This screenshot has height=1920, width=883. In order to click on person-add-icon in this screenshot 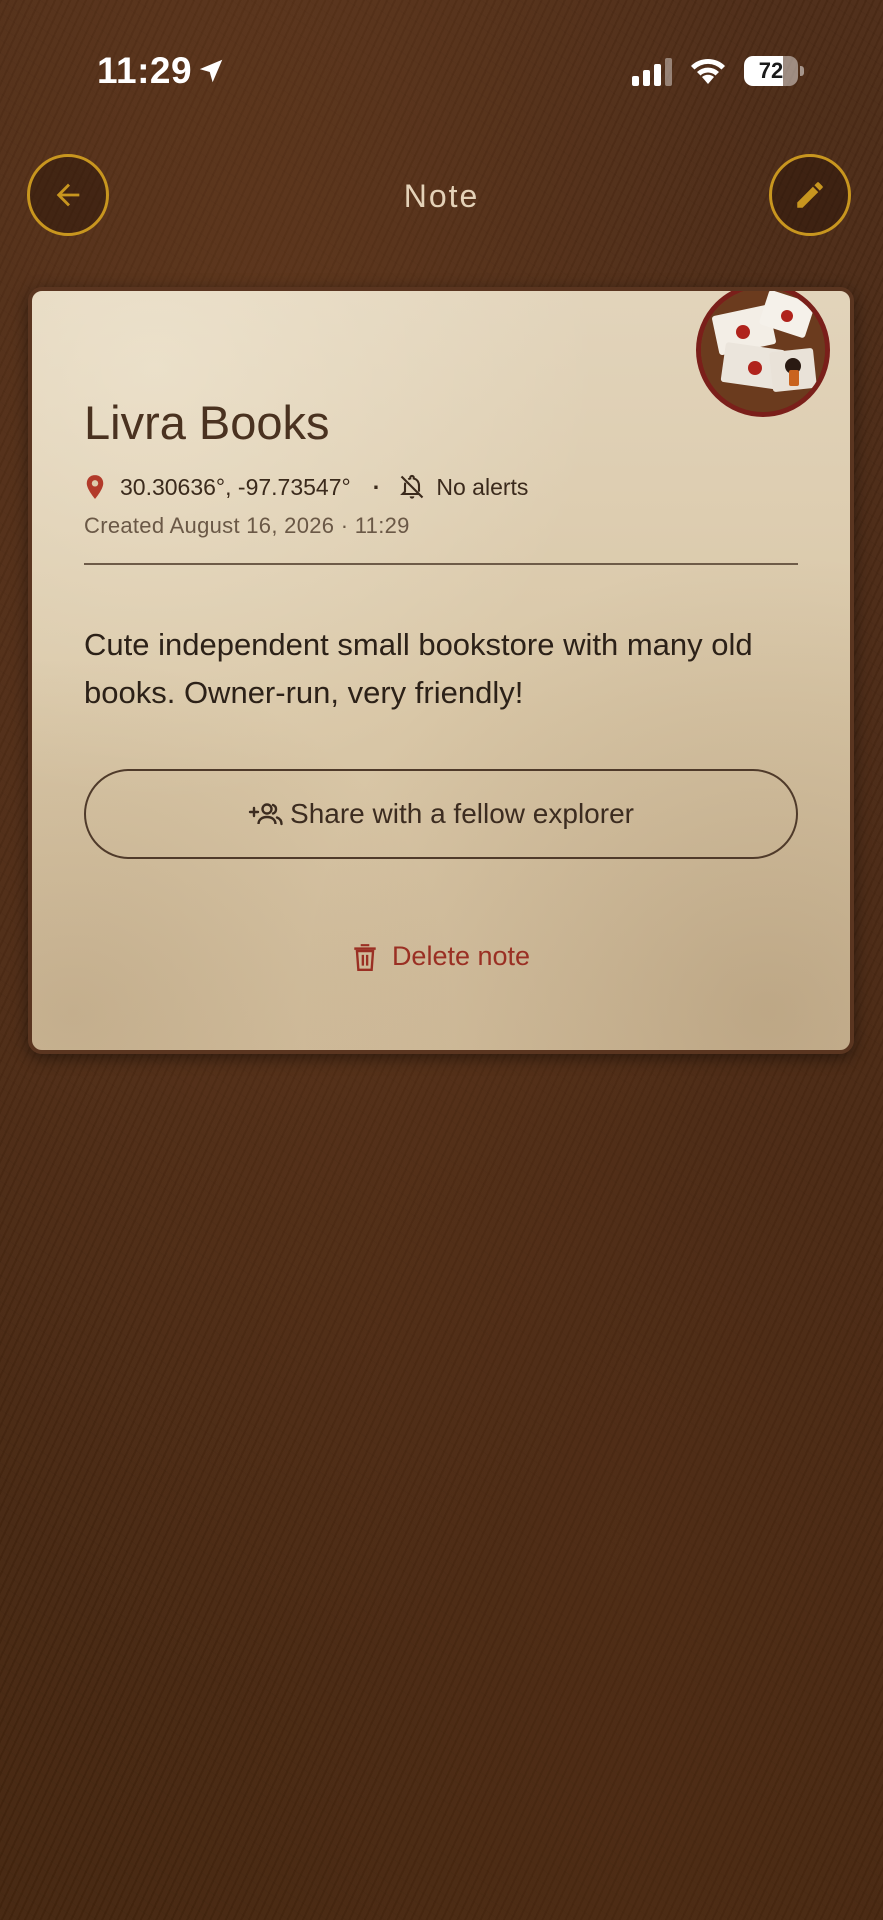, I will do `click(265, 814)`.